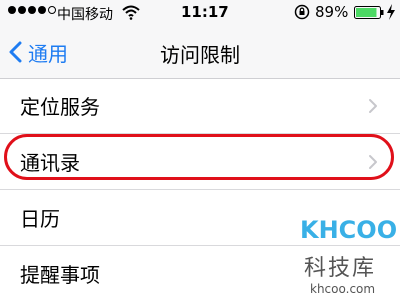  I want to click on battery-icon, so click(369, 12).